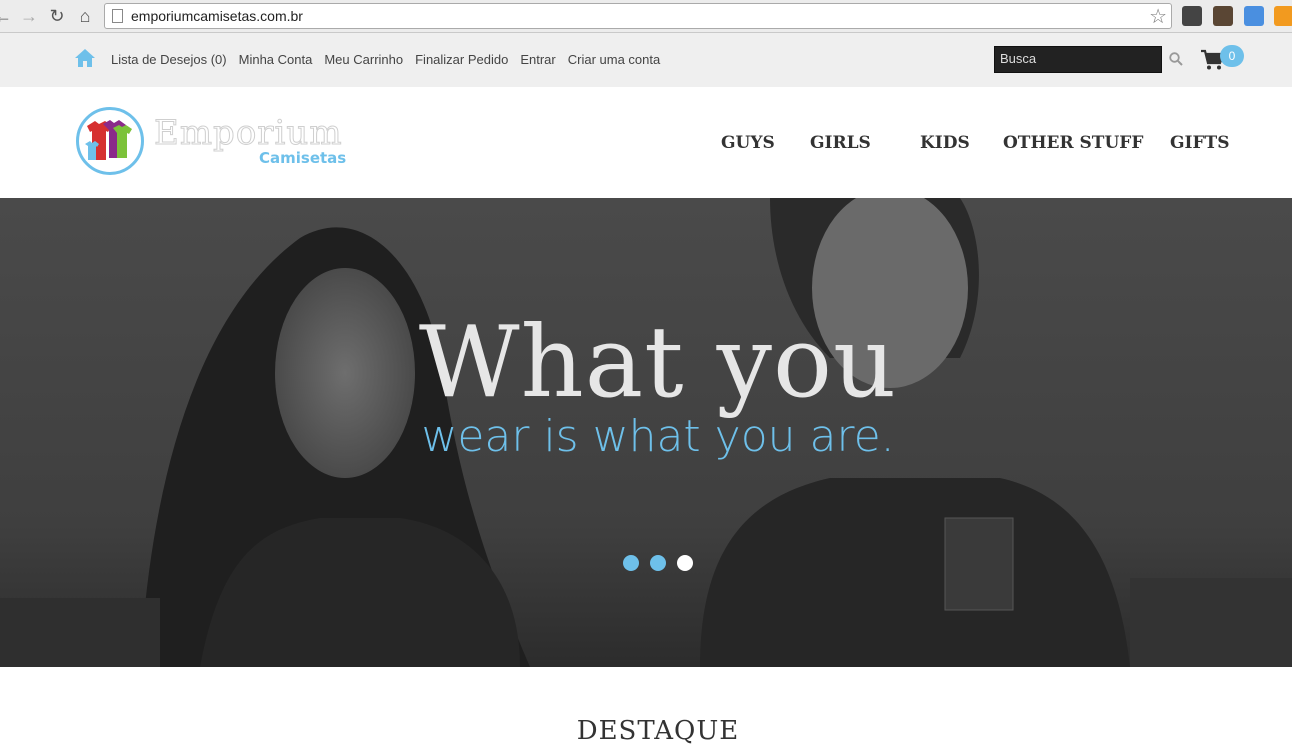 Image resolution: width=1292 pixels, height=746 pixels. Describe the element at coordinates (461, 59) in the screenshot. I see `checkout-link: Finalizar Pedido` at that location.